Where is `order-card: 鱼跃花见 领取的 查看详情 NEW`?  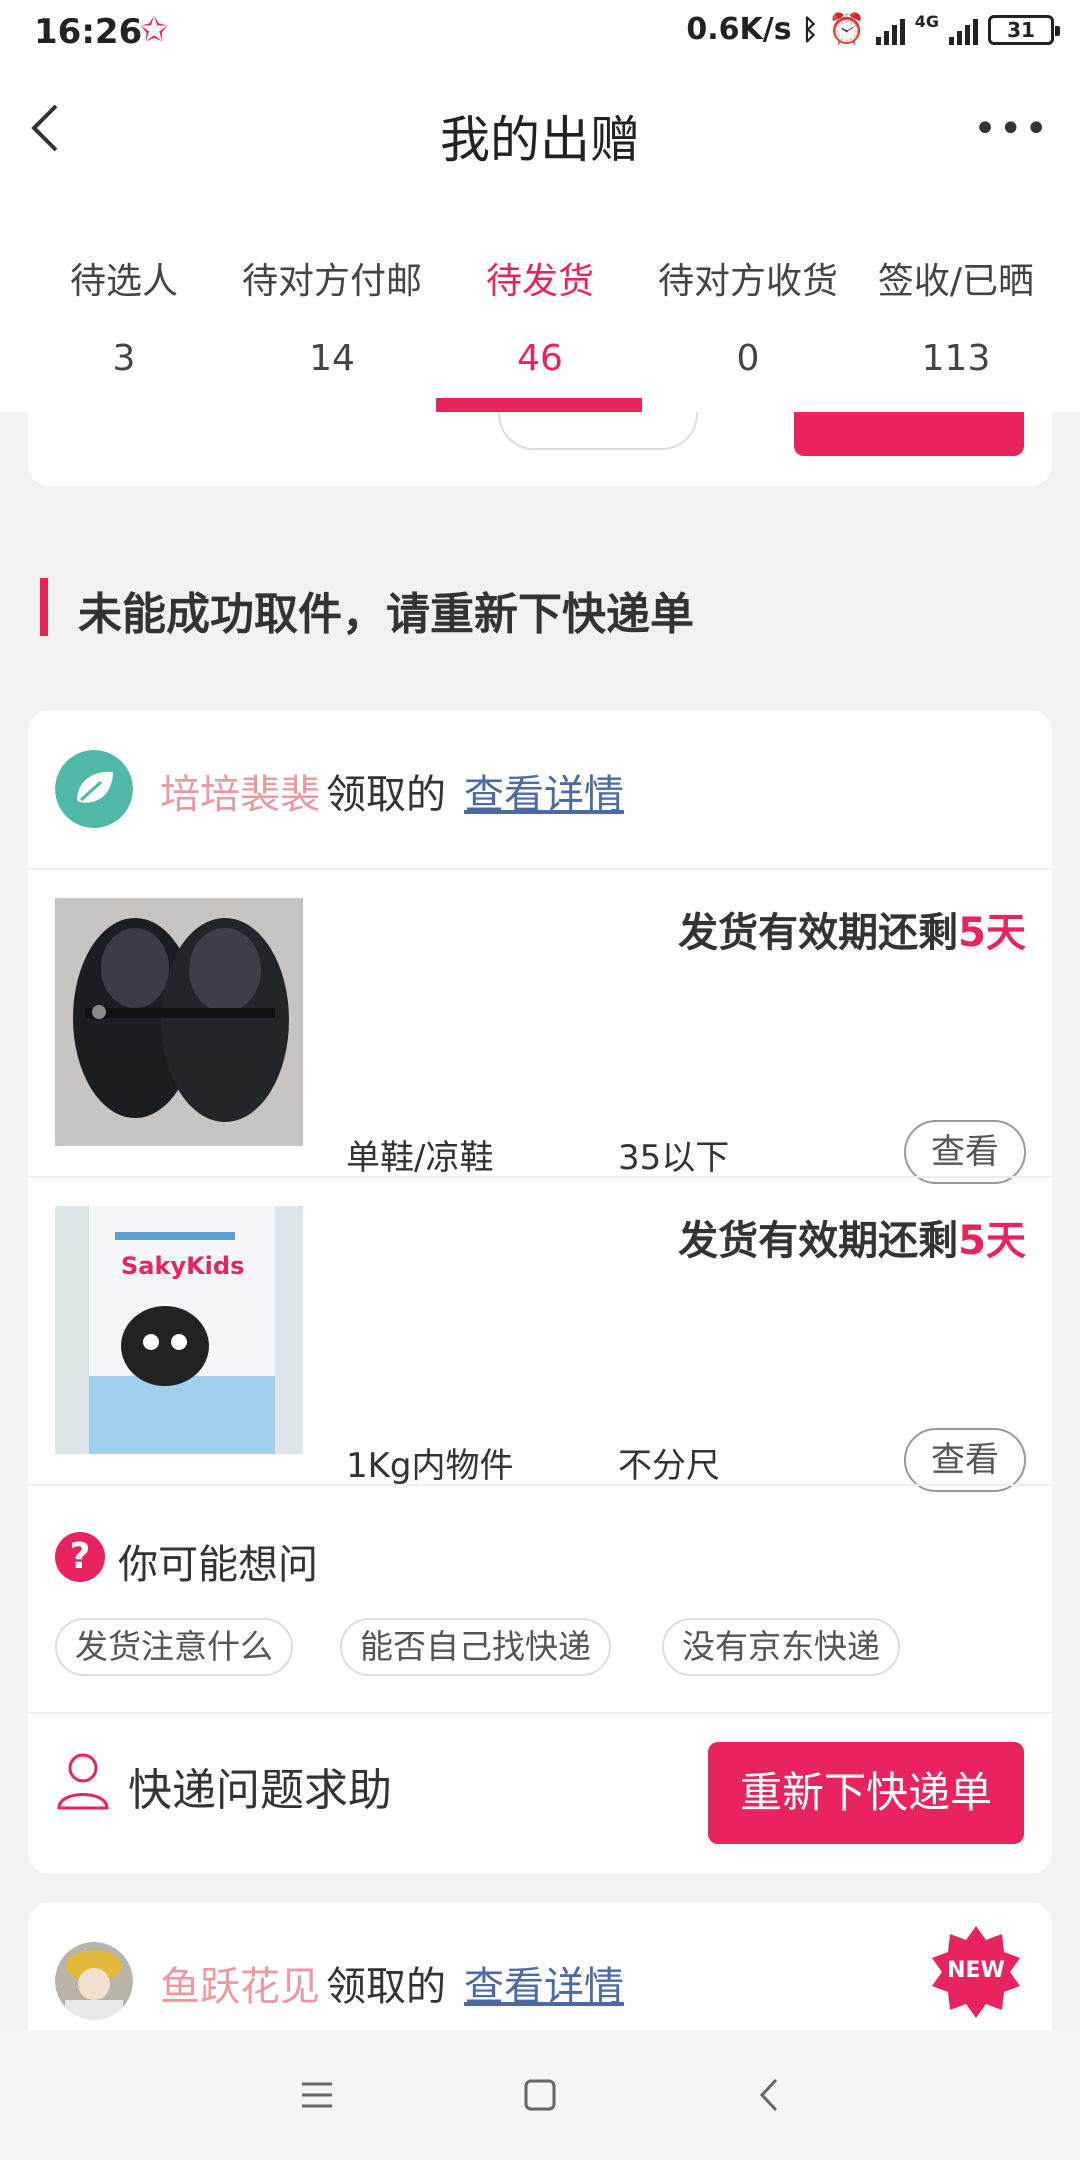
order-card: 鱼跃花见 领取的 查看详情 NEW is located at coordinates (540, 1967).